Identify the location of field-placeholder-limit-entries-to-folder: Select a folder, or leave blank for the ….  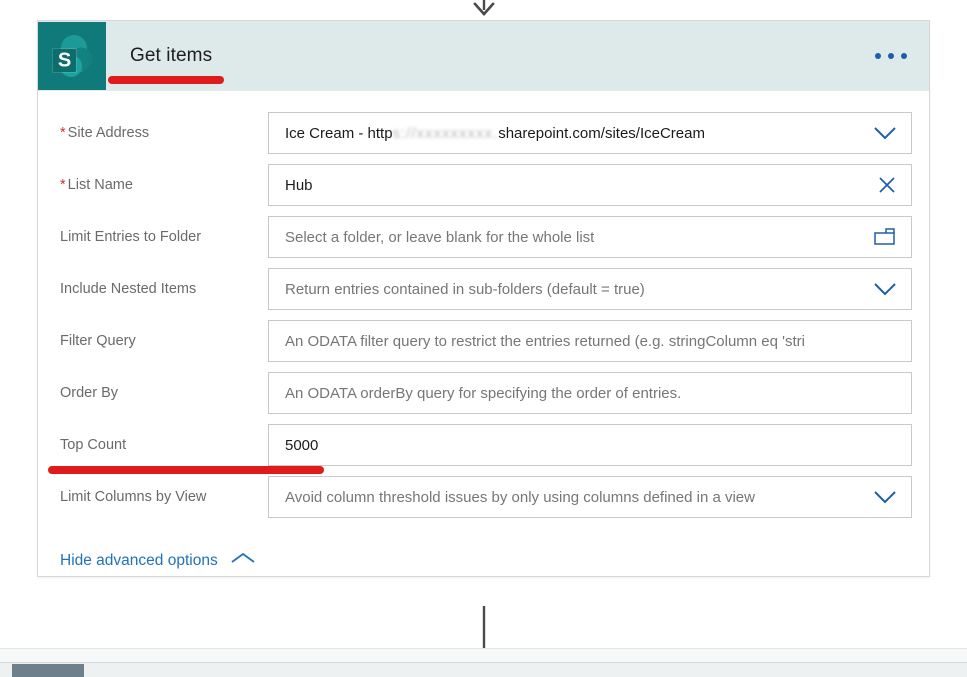
(440, 237).